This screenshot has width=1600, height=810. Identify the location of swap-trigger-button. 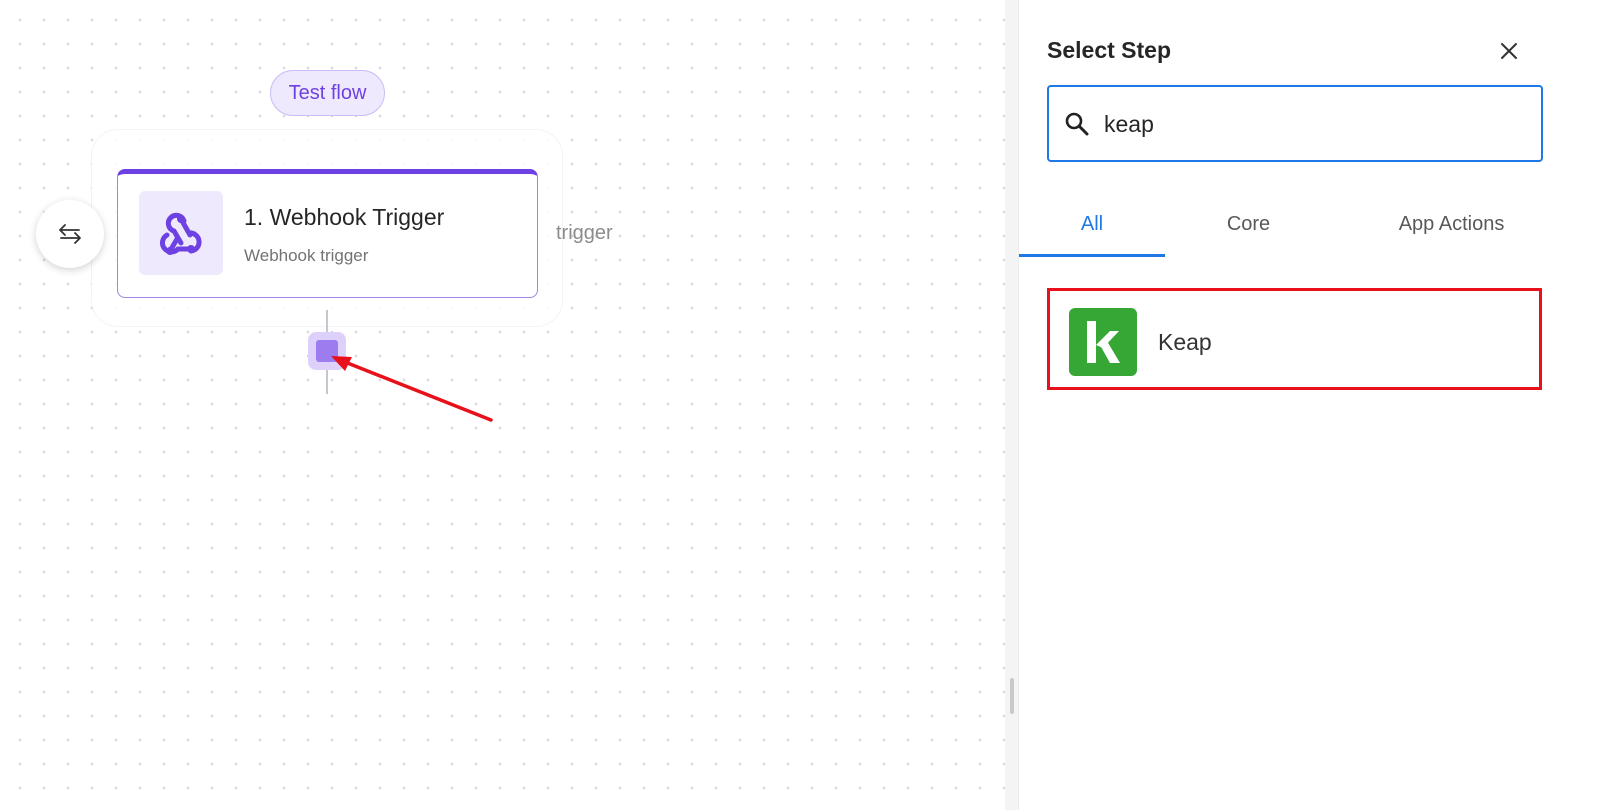
(70, 234).